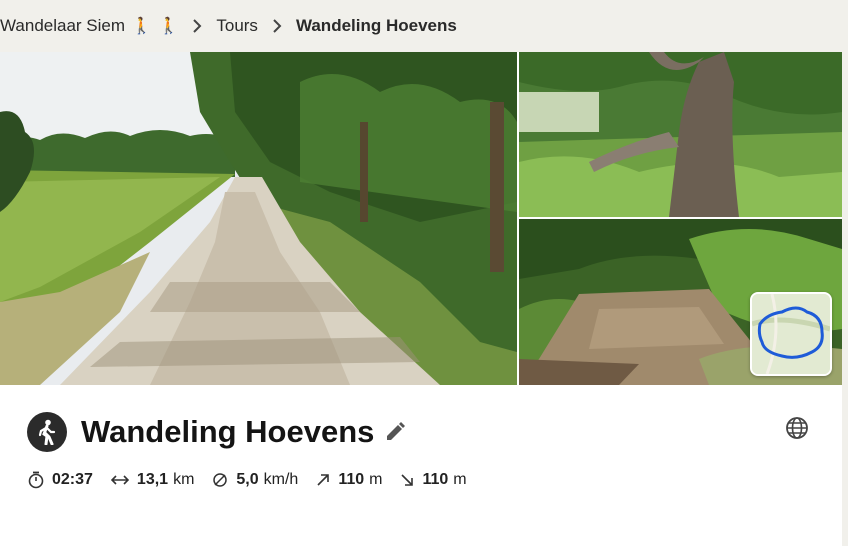 The height and width of the screenshot is (546, 848). Describe the element at coordinates (63, 25) in the screenshot. I see `breadcrumb-owner-label: Wandelaar Siem` at that location.